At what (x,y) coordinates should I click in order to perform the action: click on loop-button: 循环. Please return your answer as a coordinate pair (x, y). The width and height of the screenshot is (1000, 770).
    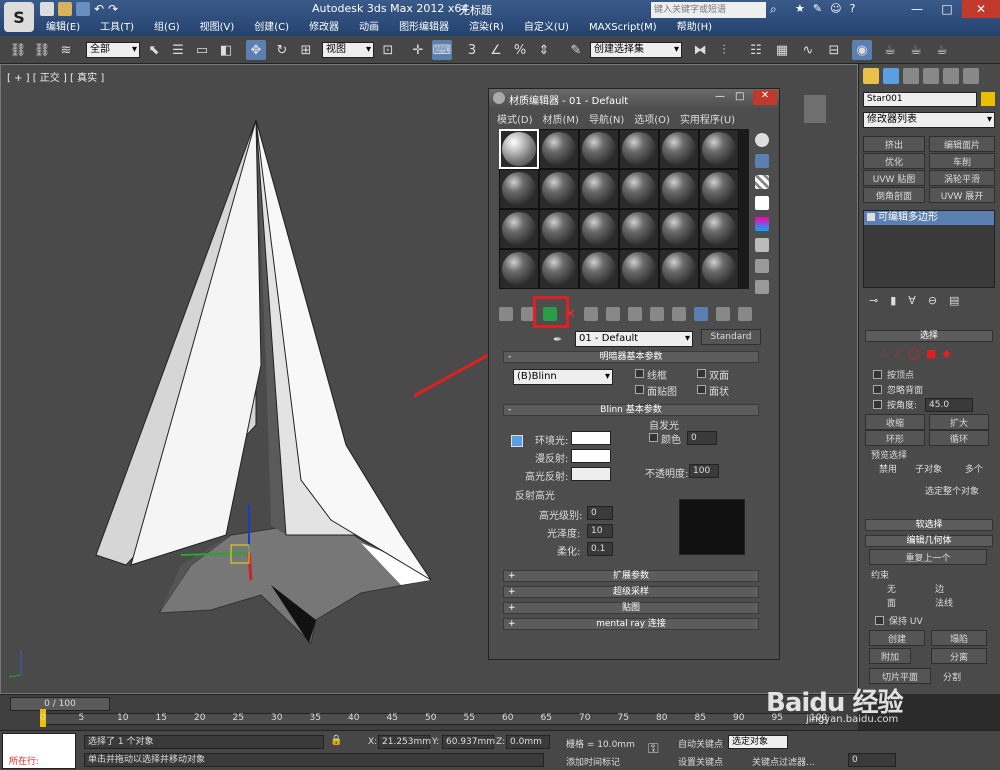
    Looking at the image, I should click on (959, 438).